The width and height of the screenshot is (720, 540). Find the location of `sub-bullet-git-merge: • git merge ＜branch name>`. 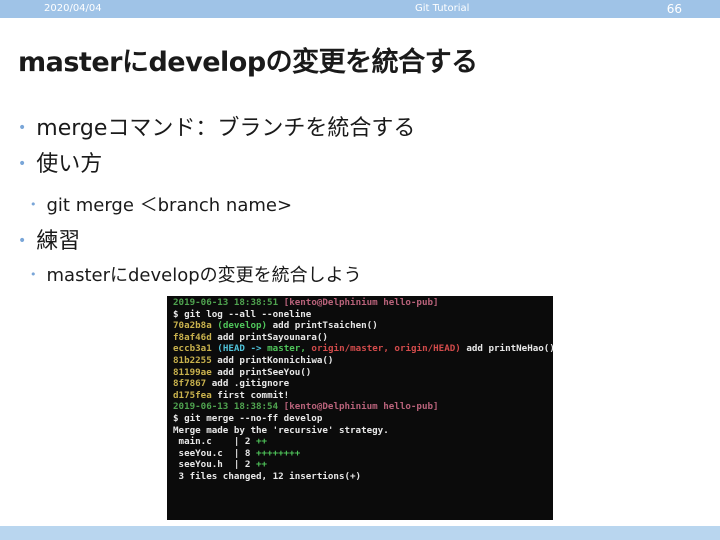

sub-bullet-git-merge: • git merge ＜branch name> is located at coordinates (161, 204).